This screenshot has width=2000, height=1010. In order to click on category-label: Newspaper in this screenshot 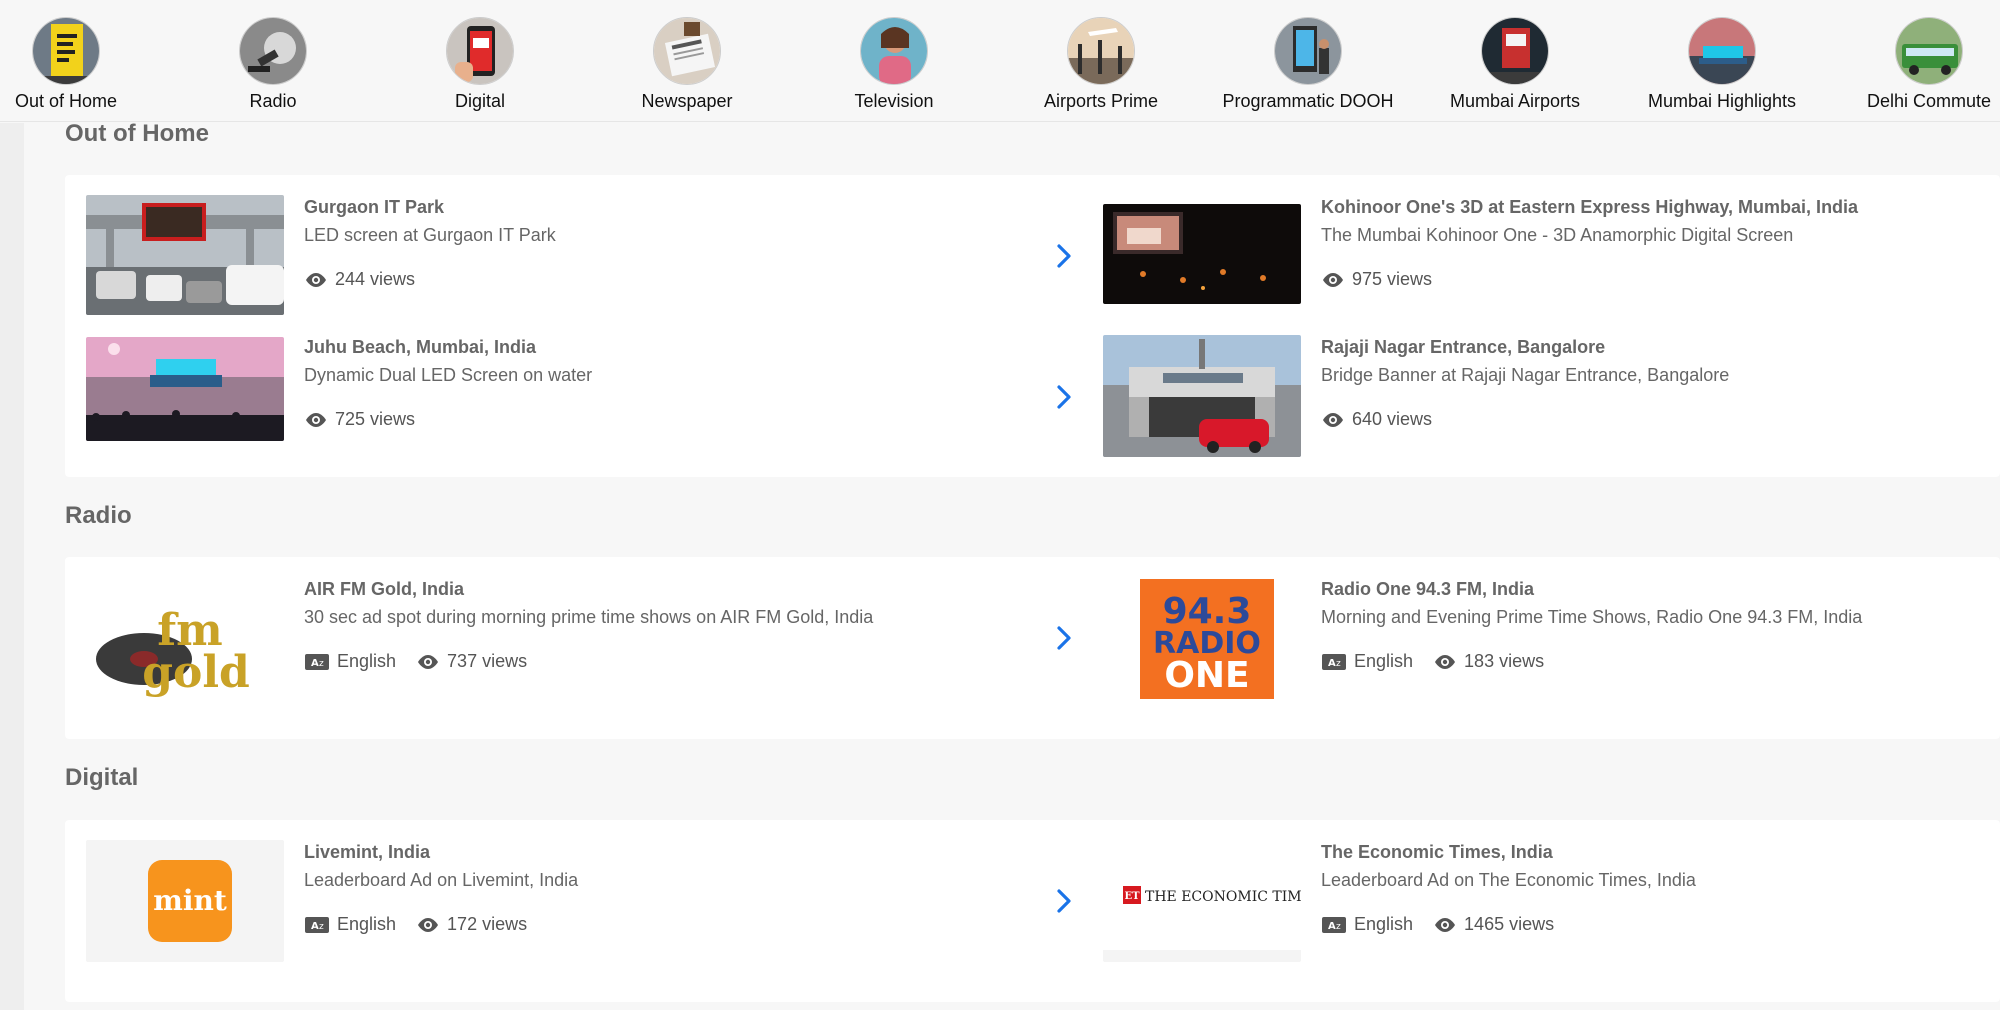, I will do `click(687, 101)`.